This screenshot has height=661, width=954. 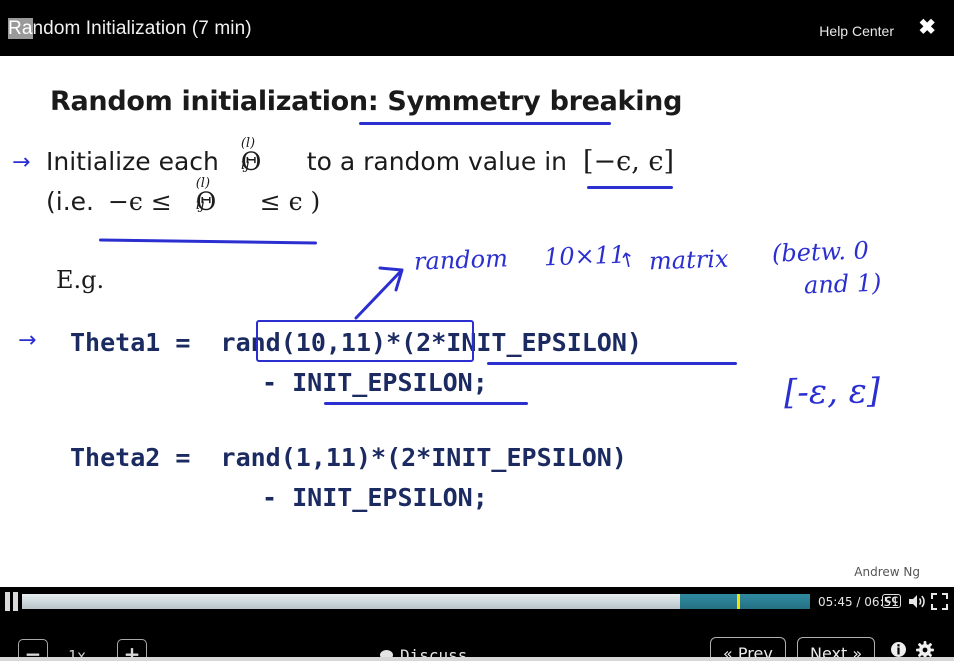 What do you see at coordinates (477, 659) in the screenshot?
I see `window-bottom-edge` at bounding box center [477, 659].